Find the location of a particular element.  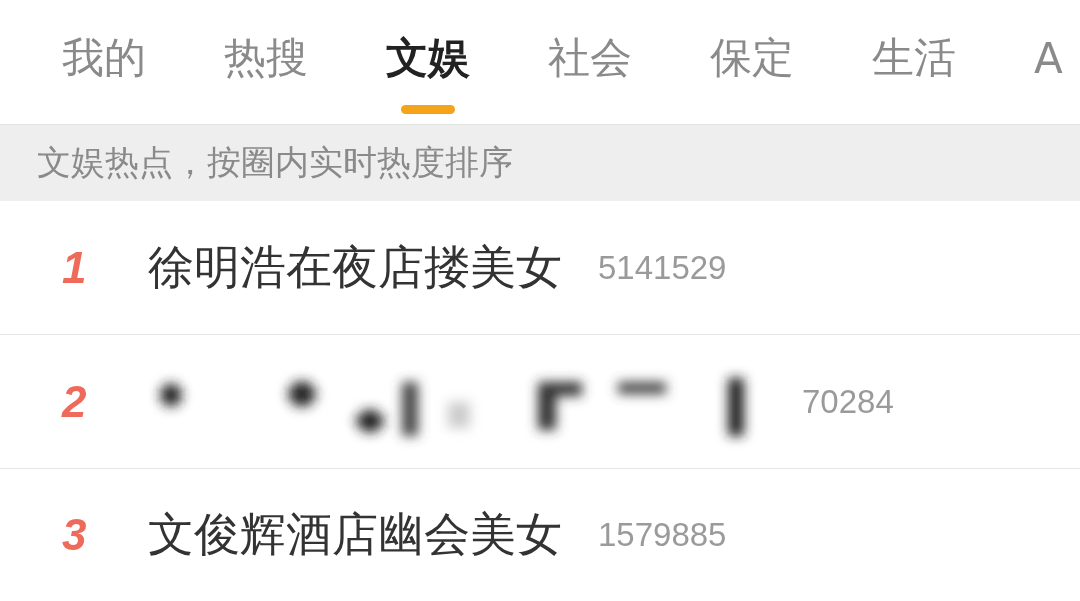

rank-number: 1 is located at coordinates (74, 267).